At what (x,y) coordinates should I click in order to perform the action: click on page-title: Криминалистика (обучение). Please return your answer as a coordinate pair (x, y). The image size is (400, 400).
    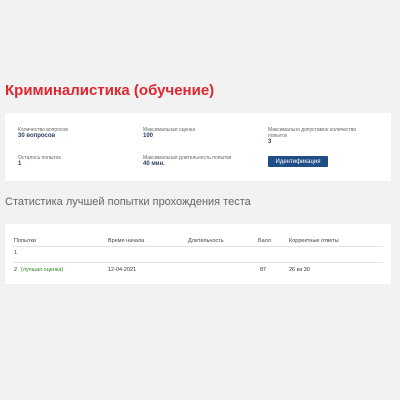
    Looking at the image, I should click on (110, 90).